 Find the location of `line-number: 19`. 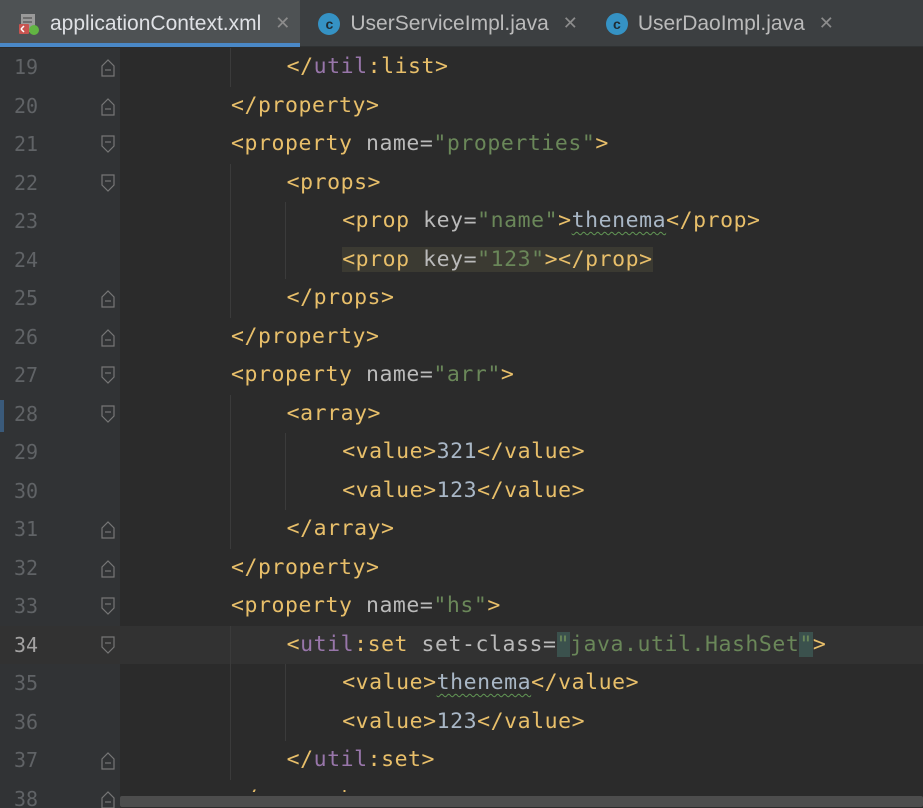

line-number: 19 is located at coordinates (34, 67).